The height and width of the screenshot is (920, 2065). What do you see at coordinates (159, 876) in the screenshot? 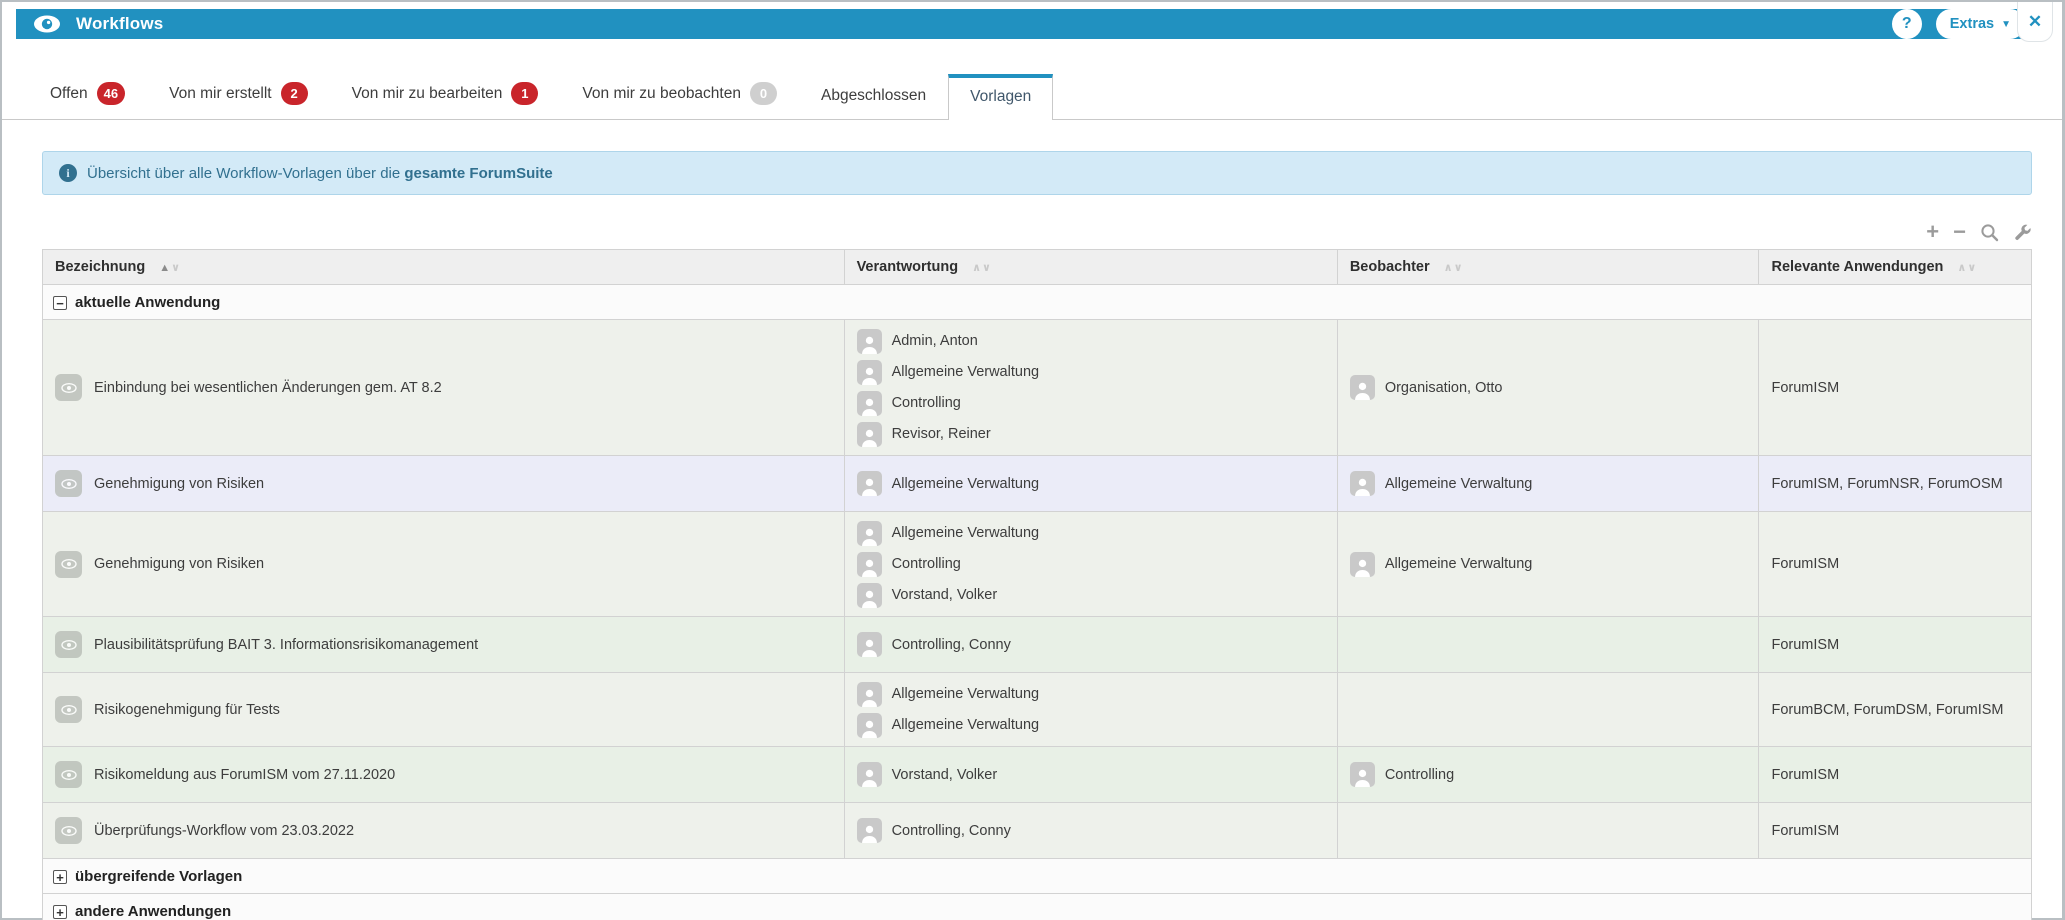
I see `group-label: übergreifende Vorlagen` at bounding box center [159, 876].